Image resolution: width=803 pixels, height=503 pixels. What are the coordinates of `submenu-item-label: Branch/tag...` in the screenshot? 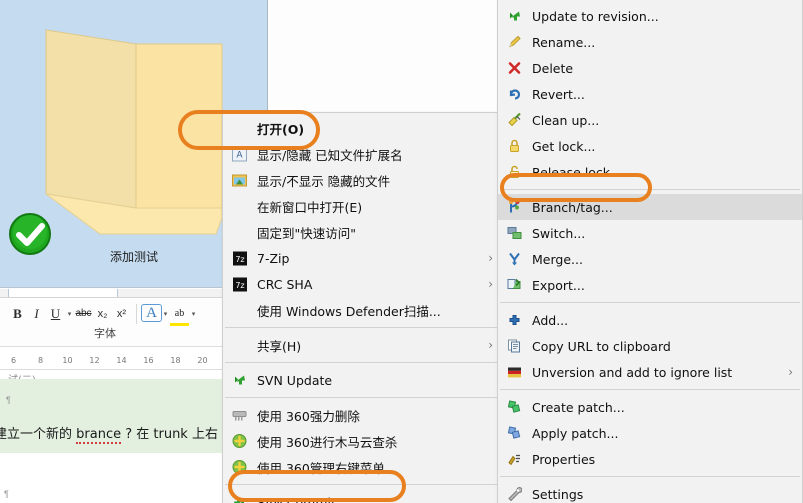 It's located at (572, 207).